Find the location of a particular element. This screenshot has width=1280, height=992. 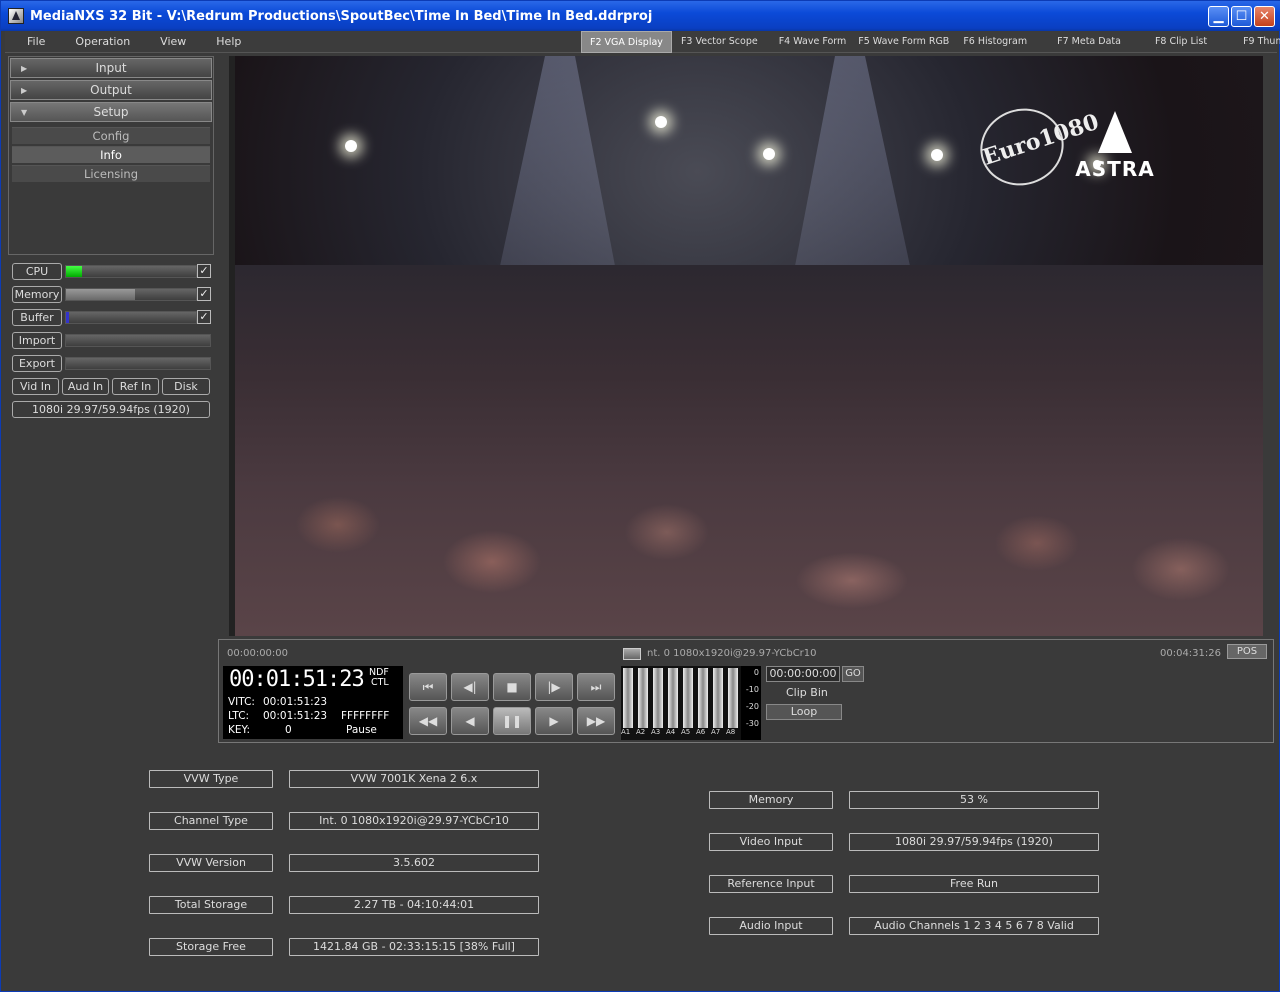

tab-clip-list: F8 Clip List is located at coordinates (1181, 42).